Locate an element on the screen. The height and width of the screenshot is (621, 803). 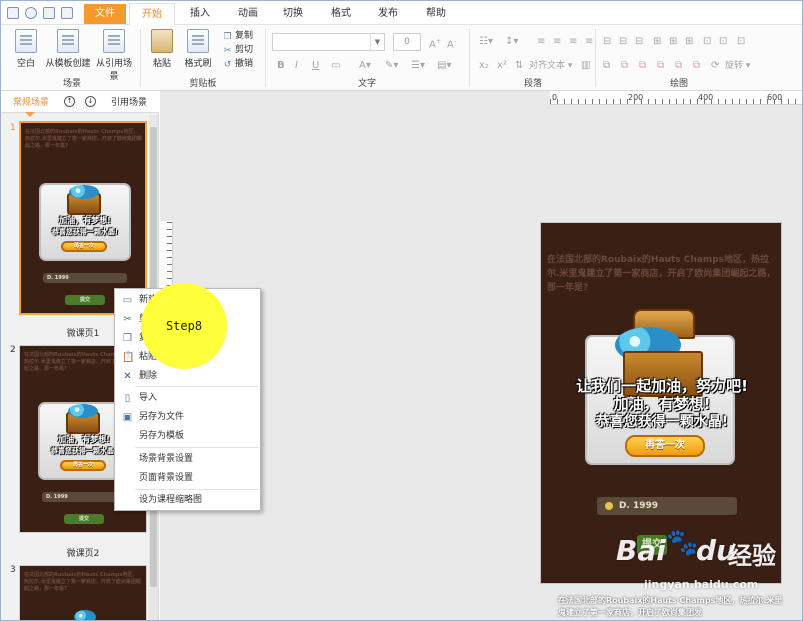
superscript-icon: x² is located at coordinates (502, 66).